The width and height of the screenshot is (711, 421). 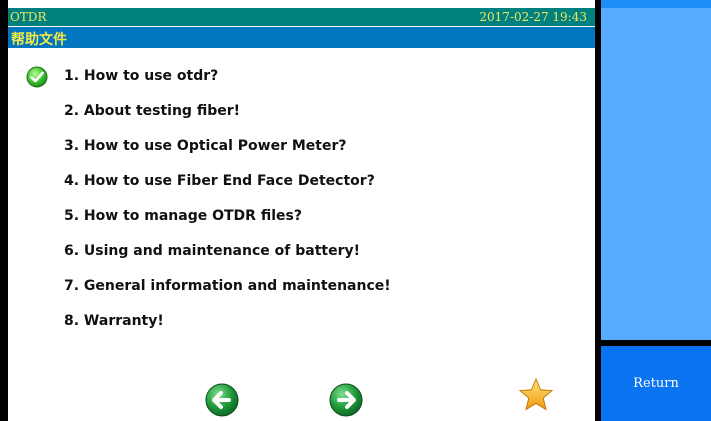 What do you see at coordinates (28, 17) in the screenshot?
I see `app-title: OTDR` at bounding box center [28, 17].